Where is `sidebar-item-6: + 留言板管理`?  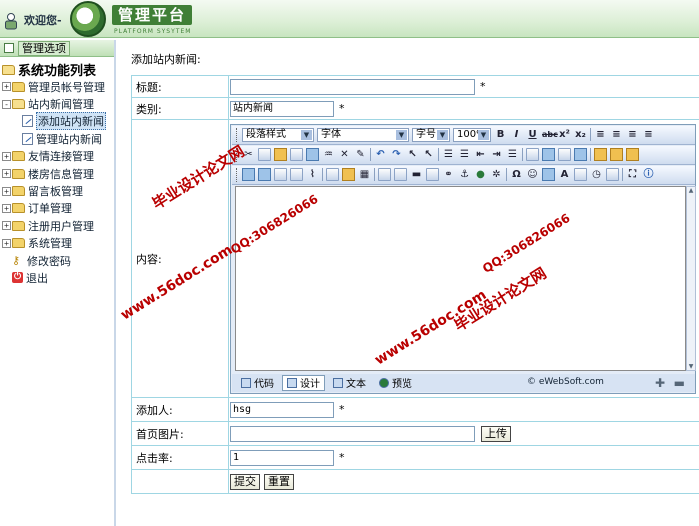
sidebar-item-6: + 留言板管理 is located at coordinates (57, 190).